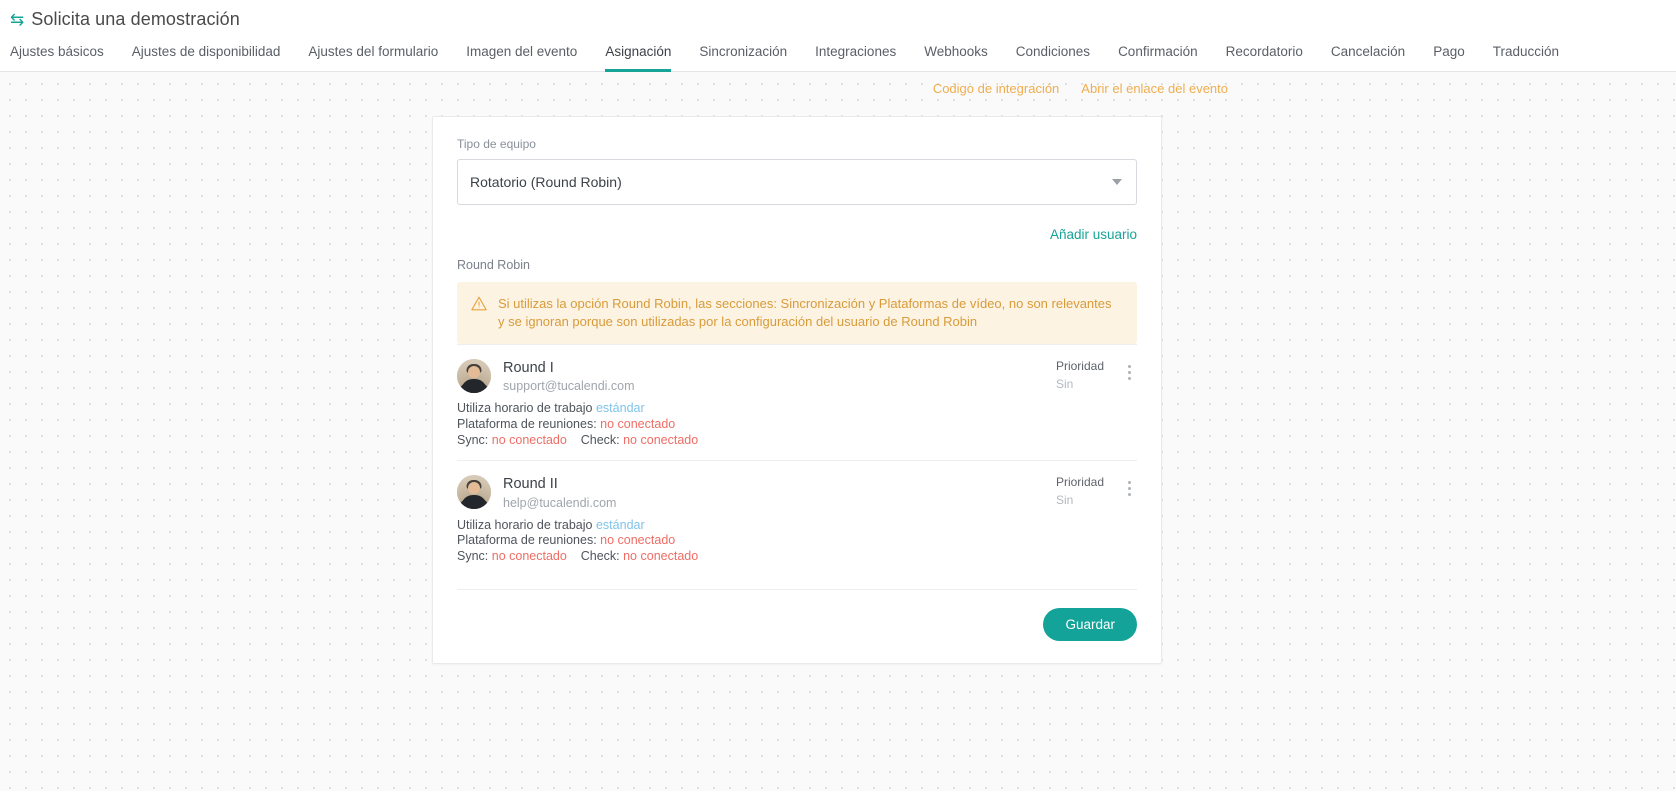 The image size is (1676, 792). What do you see at coordinates (1526, 58) in the screenshot?
I see `tab-traduccion: Traducción` at bounding box center [1526, 58].